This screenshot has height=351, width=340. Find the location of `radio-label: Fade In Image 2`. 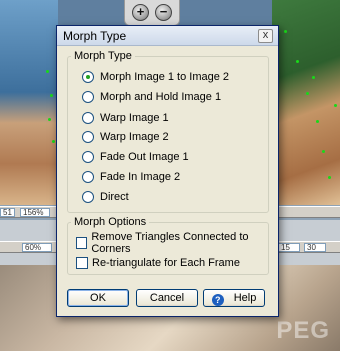

radio-label: Fade In Image 2 is located at coordinates (140, 177).